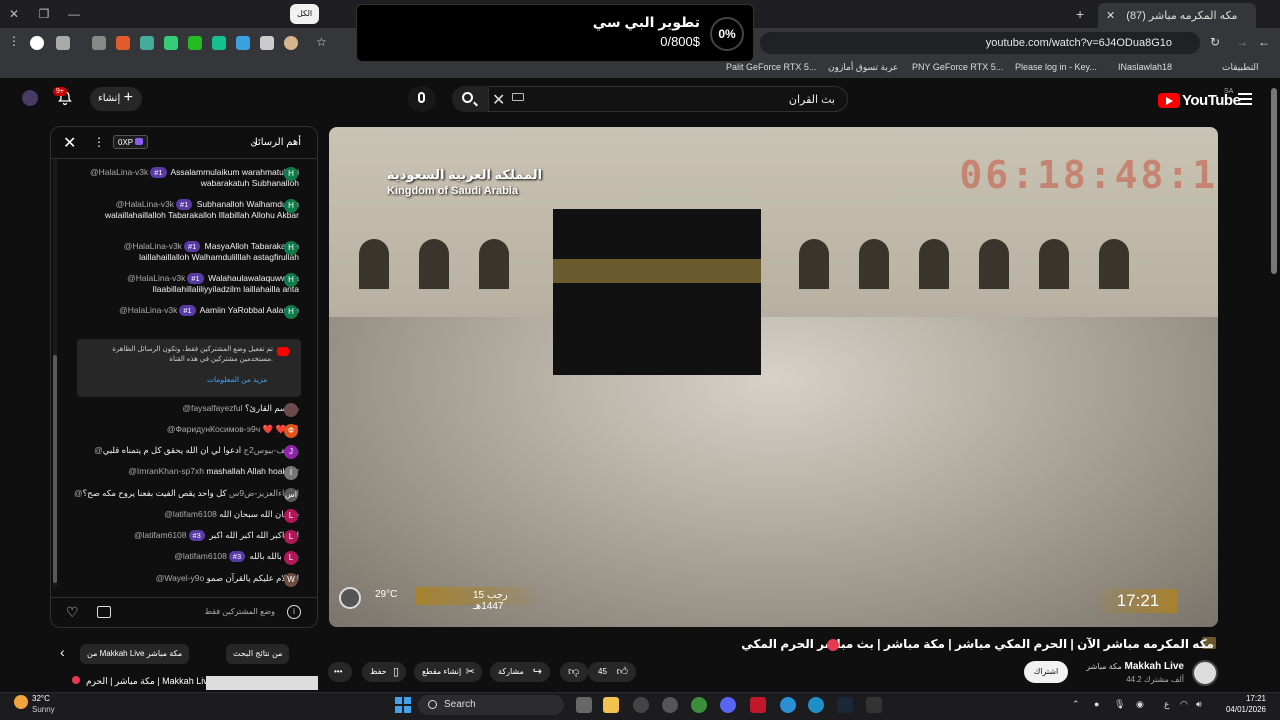  I want to click on tab-close-icon: ✕, so click(1110, 16).